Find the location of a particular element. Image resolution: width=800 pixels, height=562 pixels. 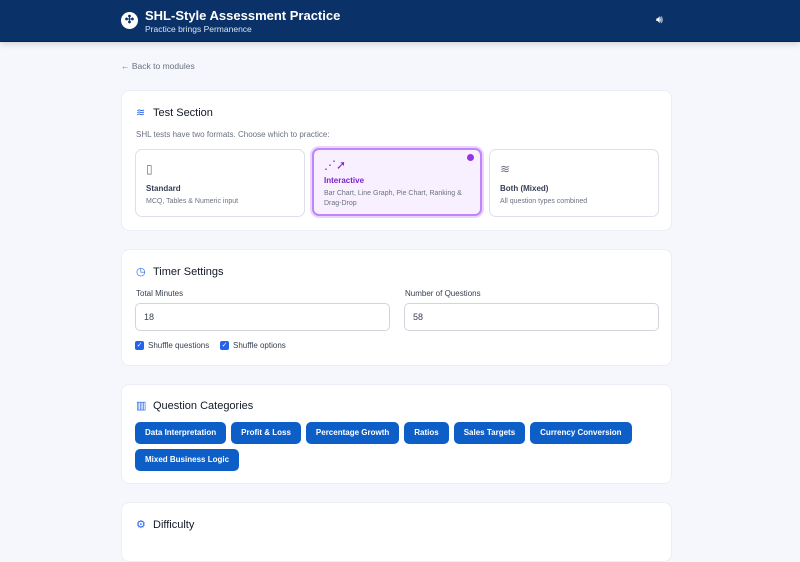

categories-title: Question Categories is located at coordinates (203, 405).